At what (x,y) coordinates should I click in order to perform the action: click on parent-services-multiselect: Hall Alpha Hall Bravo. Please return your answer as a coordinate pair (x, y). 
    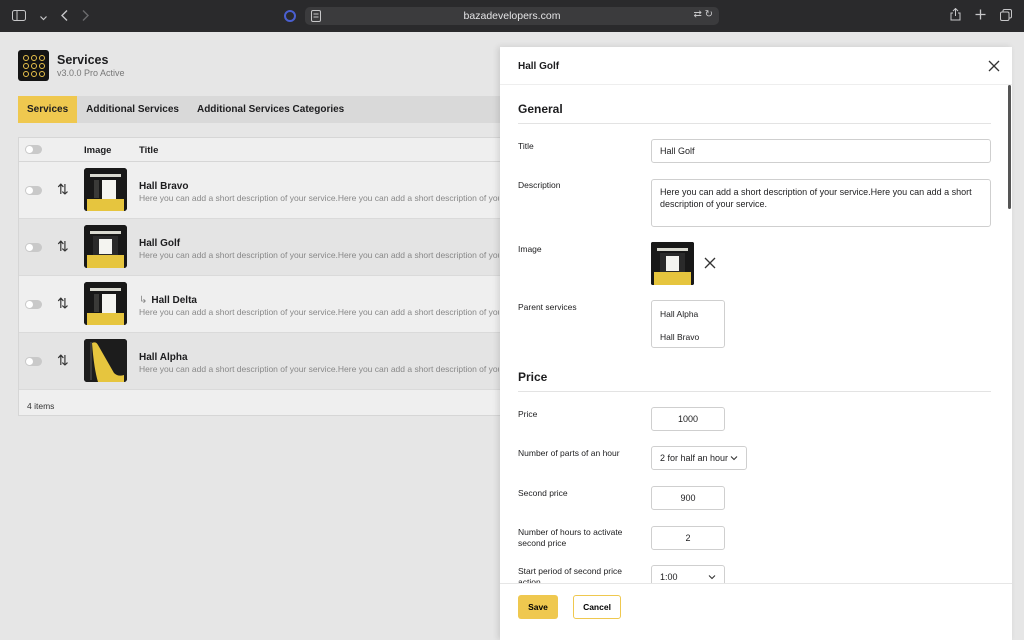
    Looking at the image, I should click on (688, 324).